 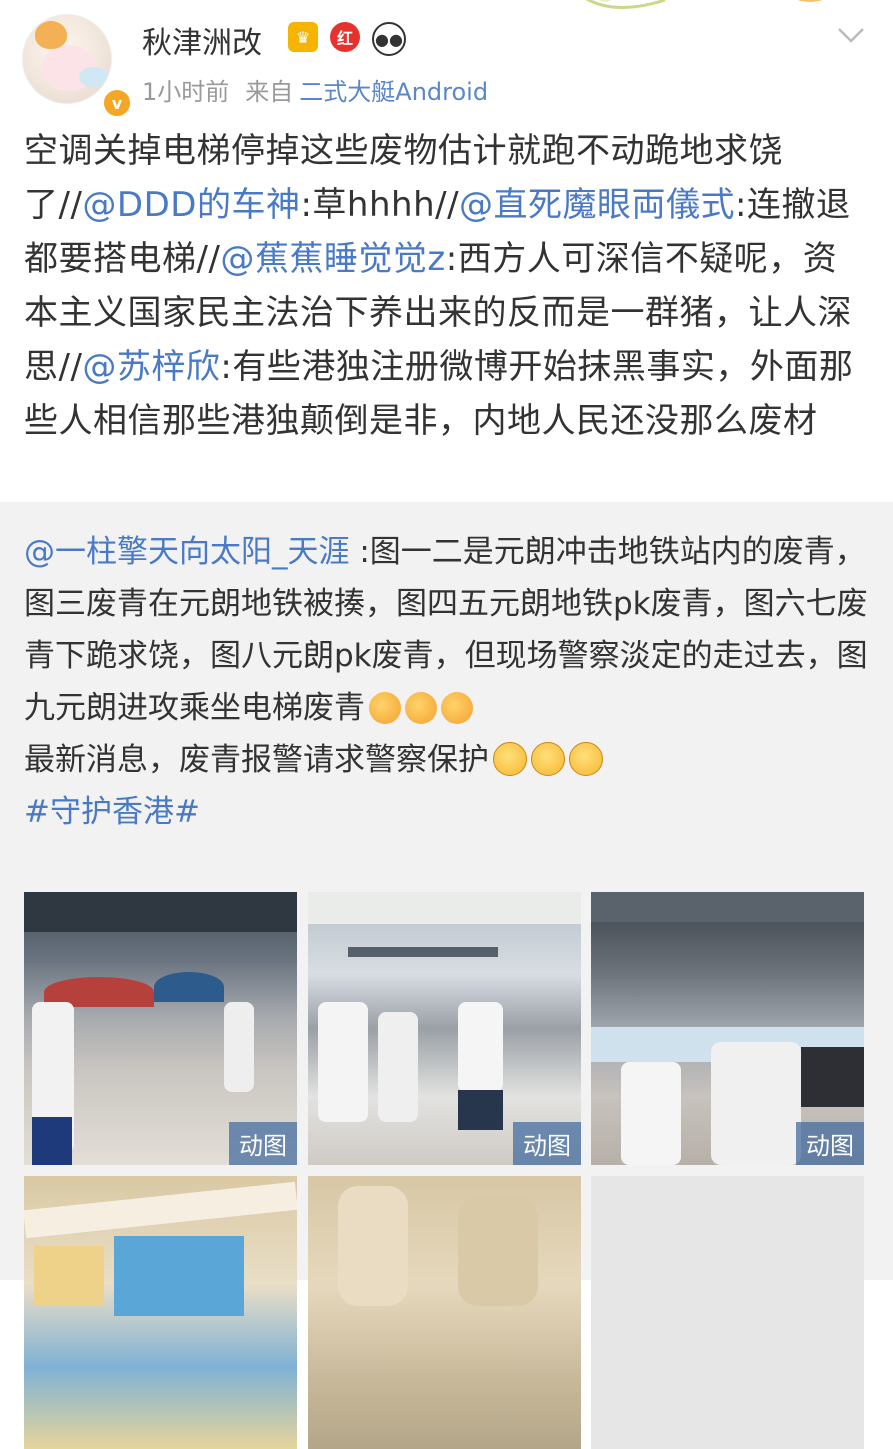 What do you see at coordinates (256, 760) in the screenshot?
I see `repost-text: 最新消息，废青报警请求警察保护` at bounding box center [256, 760].